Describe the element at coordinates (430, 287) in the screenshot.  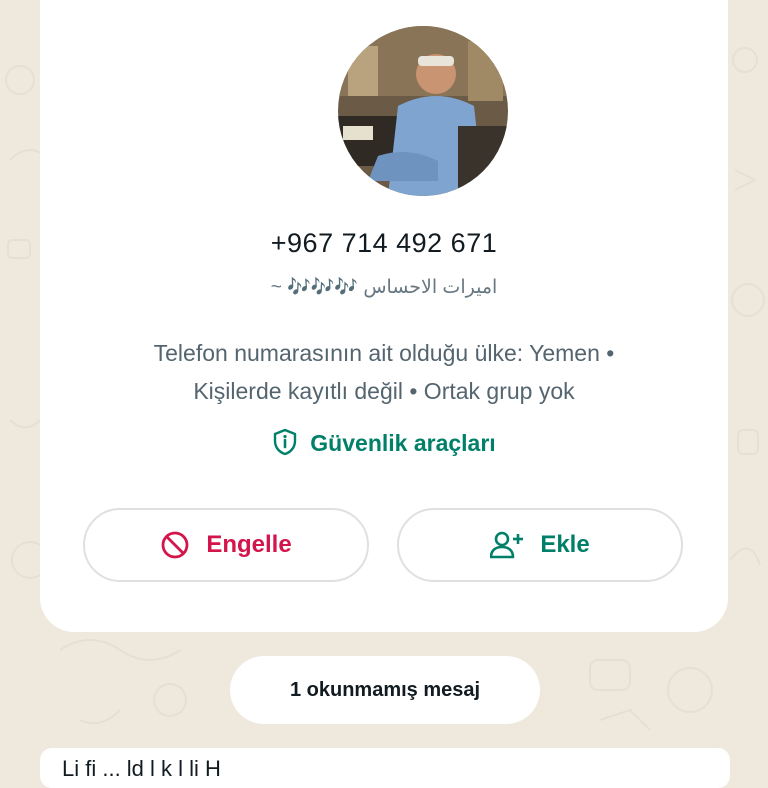
I see `about-name: اميرات الاحساس` at that location.